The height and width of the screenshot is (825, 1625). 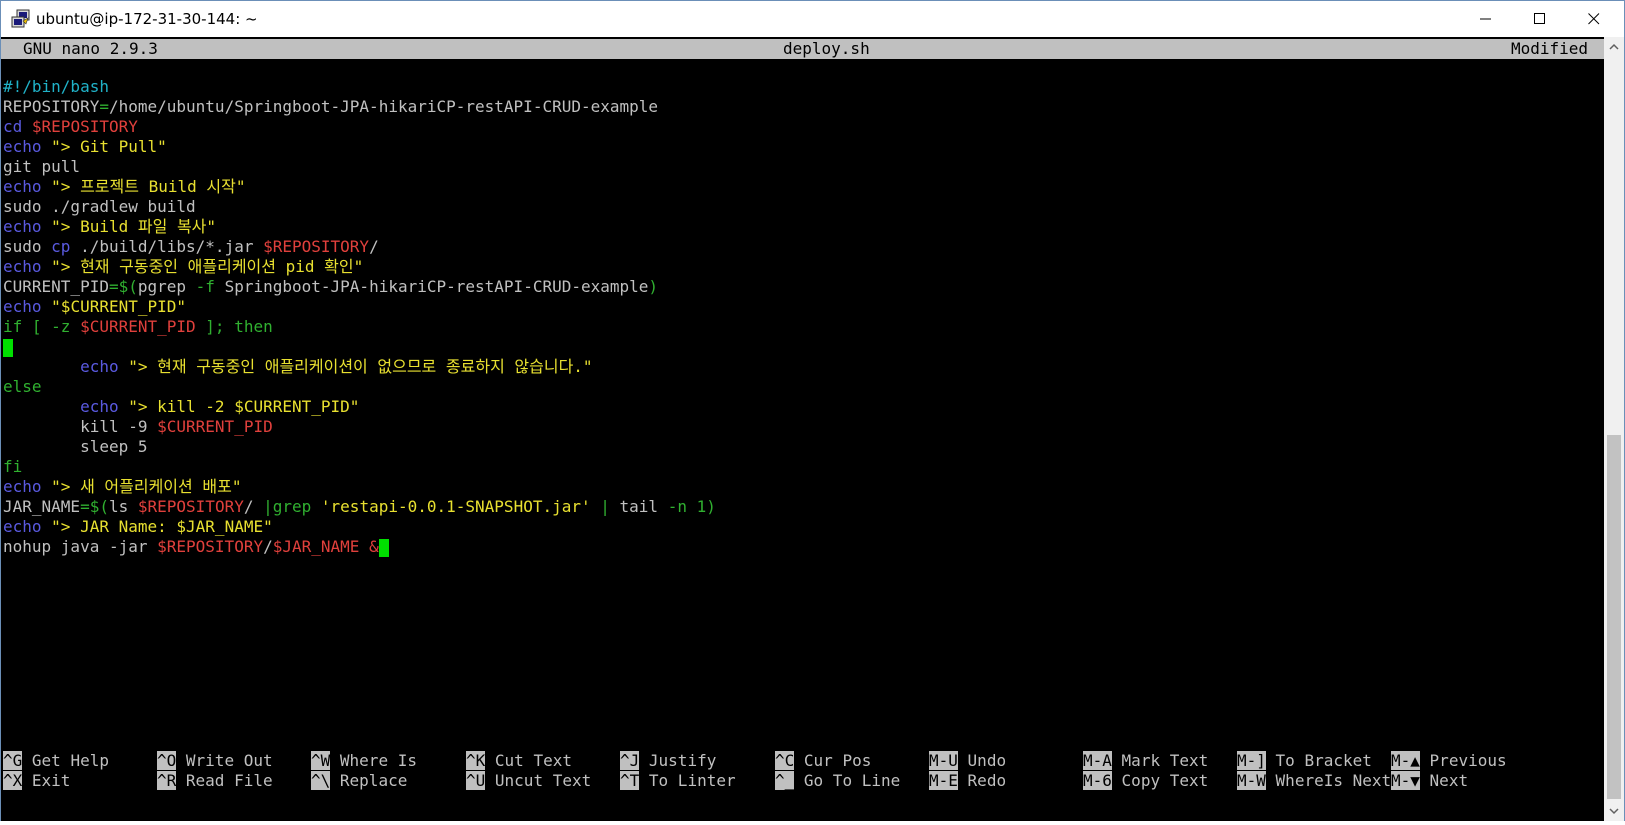 I want to click on code-line: echo "> 새 어플리케이션 배포", so click(x=803, y=487).